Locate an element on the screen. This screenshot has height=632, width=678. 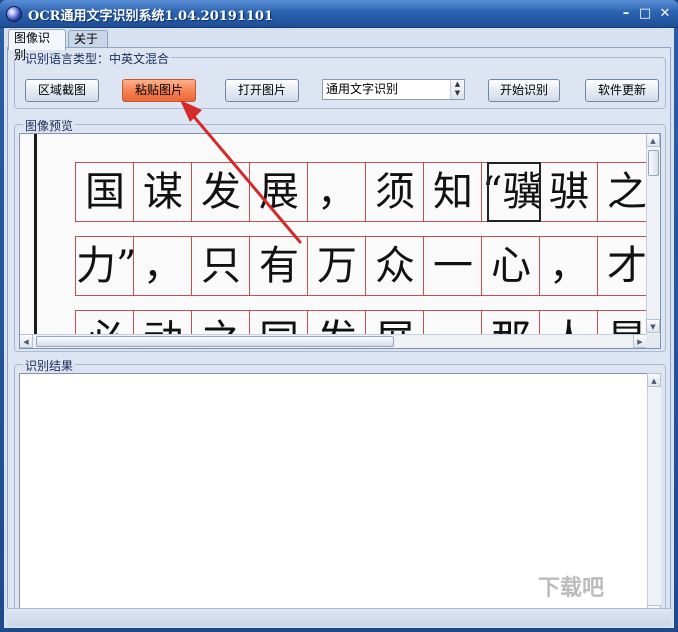
handwritten-character: 只 is located at coordinates (221, 266).